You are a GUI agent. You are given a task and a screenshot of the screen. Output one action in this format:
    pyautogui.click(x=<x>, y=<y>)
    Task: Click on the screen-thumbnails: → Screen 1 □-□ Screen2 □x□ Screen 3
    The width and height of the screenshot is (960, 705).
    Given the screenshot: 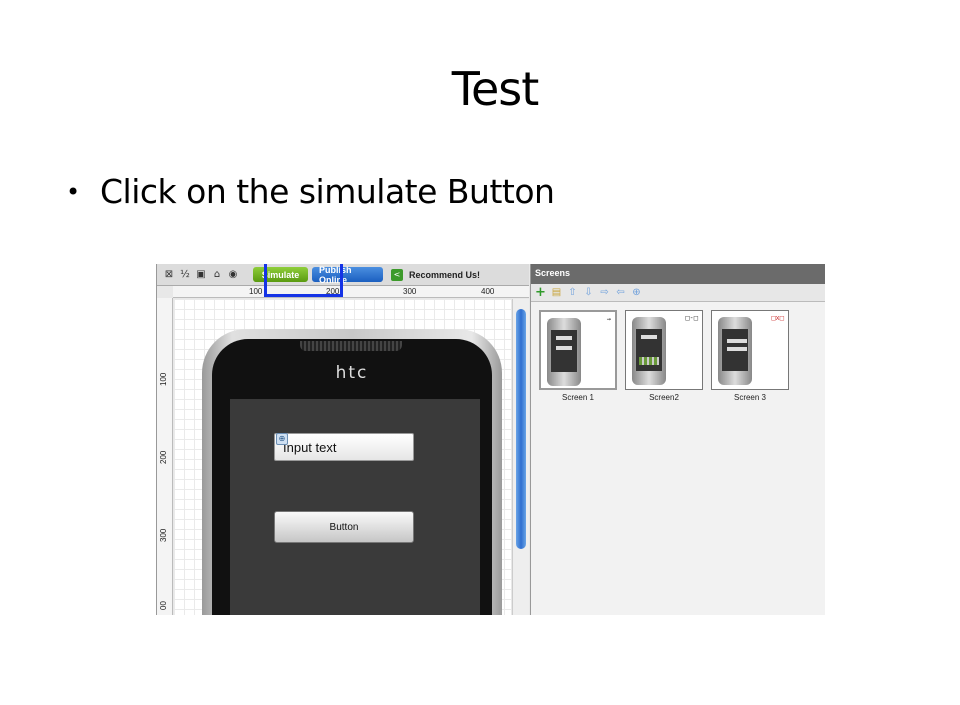 What is the action you would take?
    pyautogui.click(x=664, y=356)
    